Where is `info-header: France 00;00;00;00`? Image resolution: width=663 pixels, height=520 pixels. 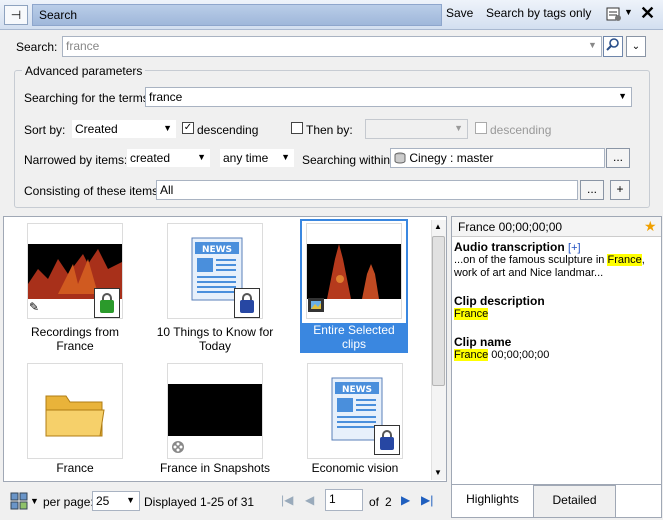 info-header: France 00;00;00;00 is located at coordinates (556, 227).